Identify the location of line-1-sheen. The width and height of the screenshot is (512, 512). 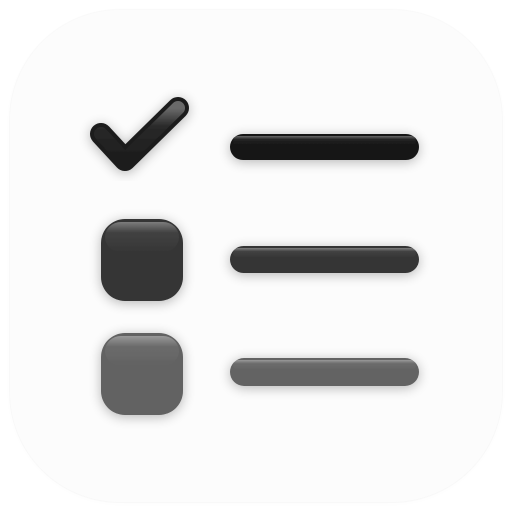
(324, 141).